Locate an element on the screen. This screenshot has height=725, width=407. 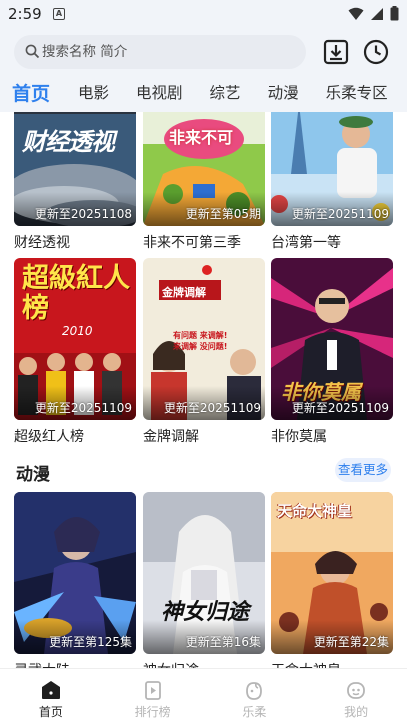
update-badge: 更新至20251108 is located at coordinates (83, 214).